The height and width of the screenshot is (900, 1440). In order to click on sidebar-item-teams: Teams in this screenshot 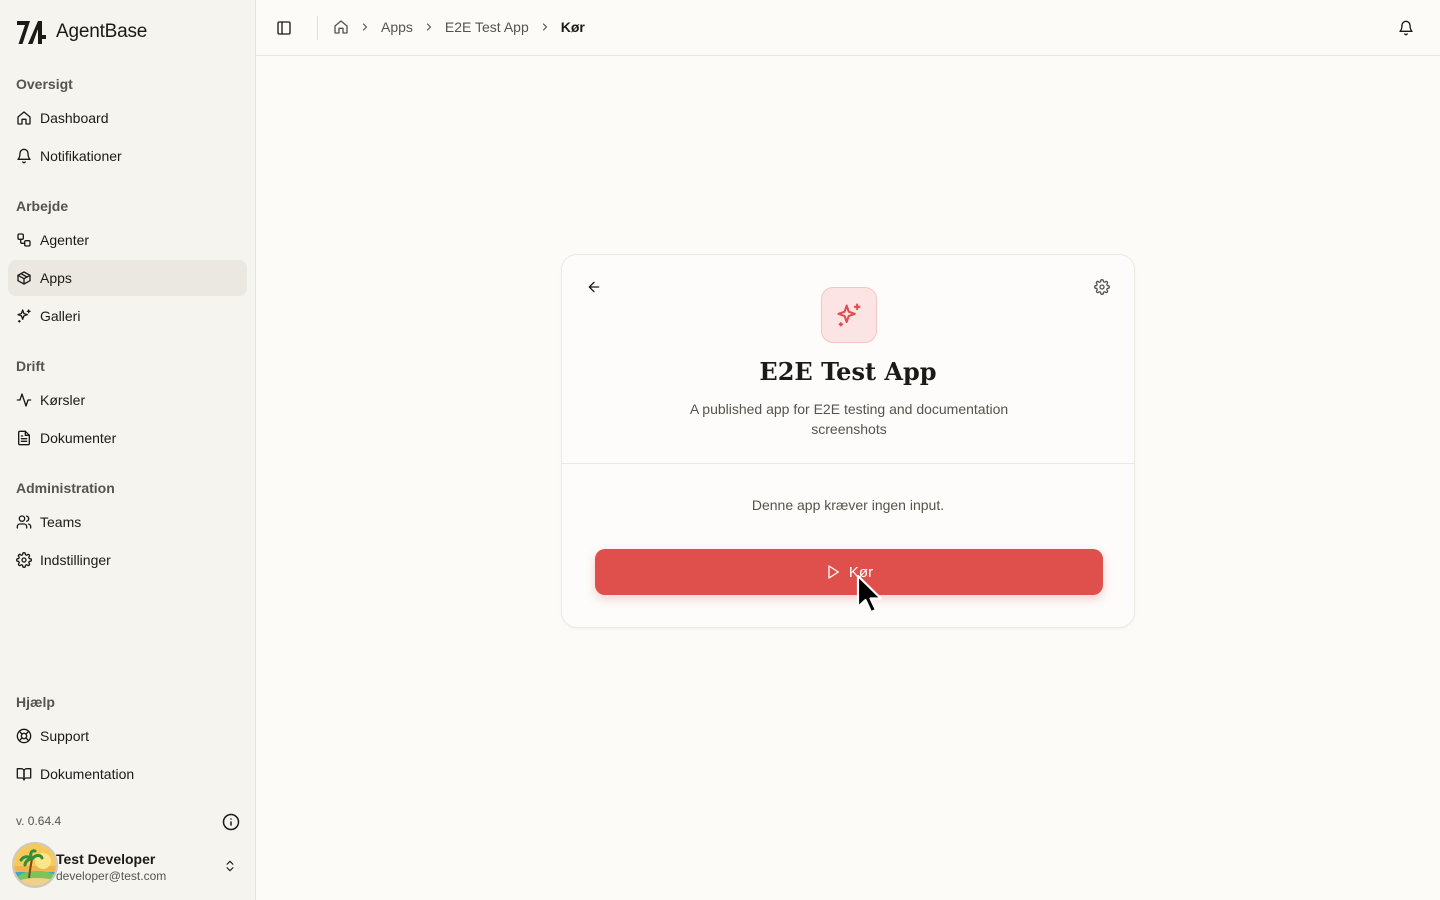, I will do `click(127, 522)`.